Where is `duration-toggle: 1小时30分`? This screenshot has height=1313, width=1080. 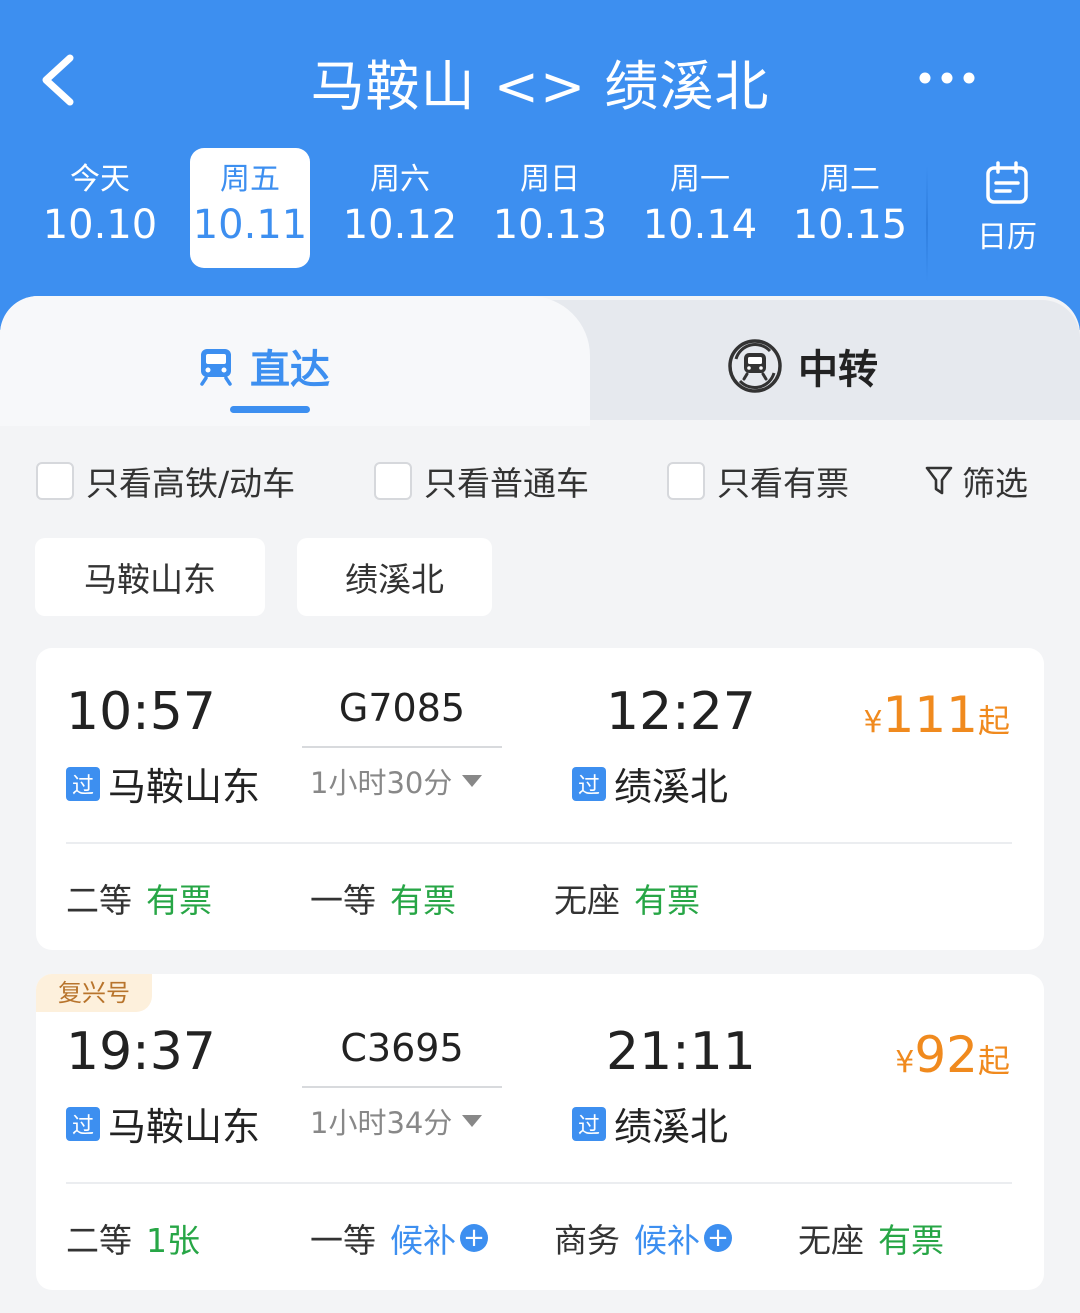
duration-toggle: 1小时30分 is located at coordinates (396, 781).